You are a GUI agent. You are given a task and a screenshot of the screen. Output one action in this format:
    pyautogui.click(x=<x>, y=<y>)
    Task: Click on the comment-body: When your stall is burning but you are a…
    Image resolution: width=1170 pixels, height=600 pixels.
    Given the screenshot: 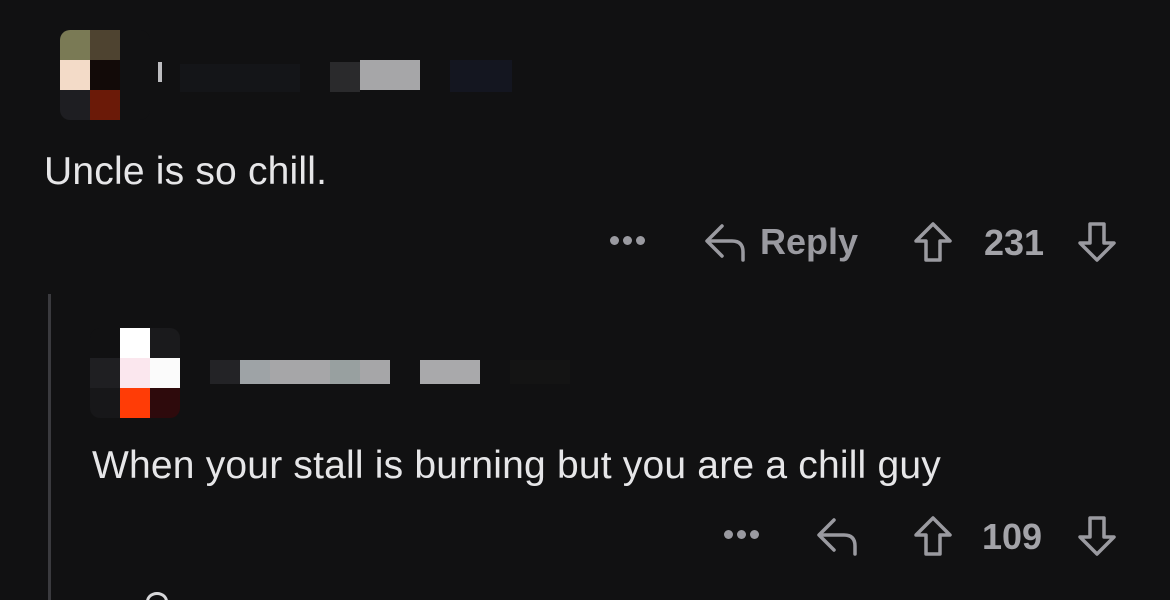 What is the action you would take?
    pyautogui.click(x=516, y=465)
    